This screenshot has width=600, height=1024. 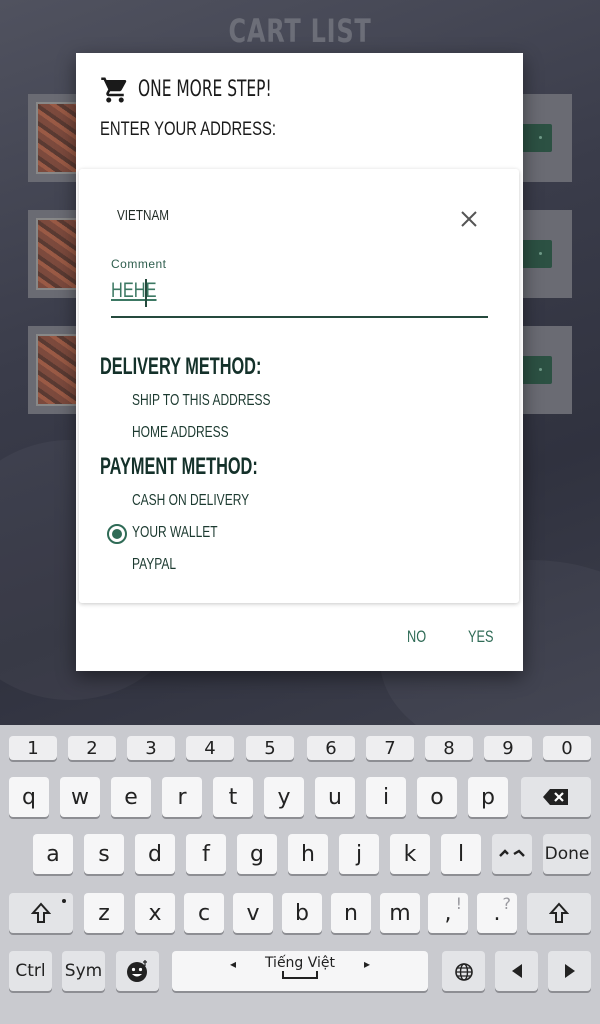 I want to click on globe-icon, so click(x=463, y=972).